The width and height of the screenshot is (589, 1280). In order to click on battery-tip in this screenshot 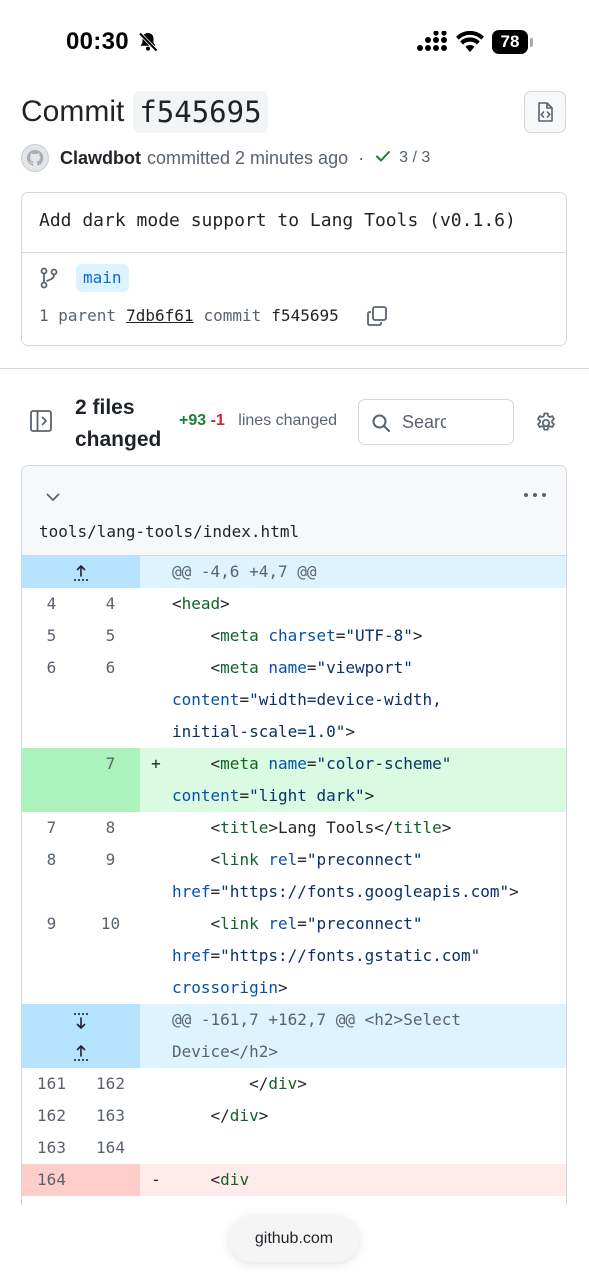, I will do `click(531, 42)`.